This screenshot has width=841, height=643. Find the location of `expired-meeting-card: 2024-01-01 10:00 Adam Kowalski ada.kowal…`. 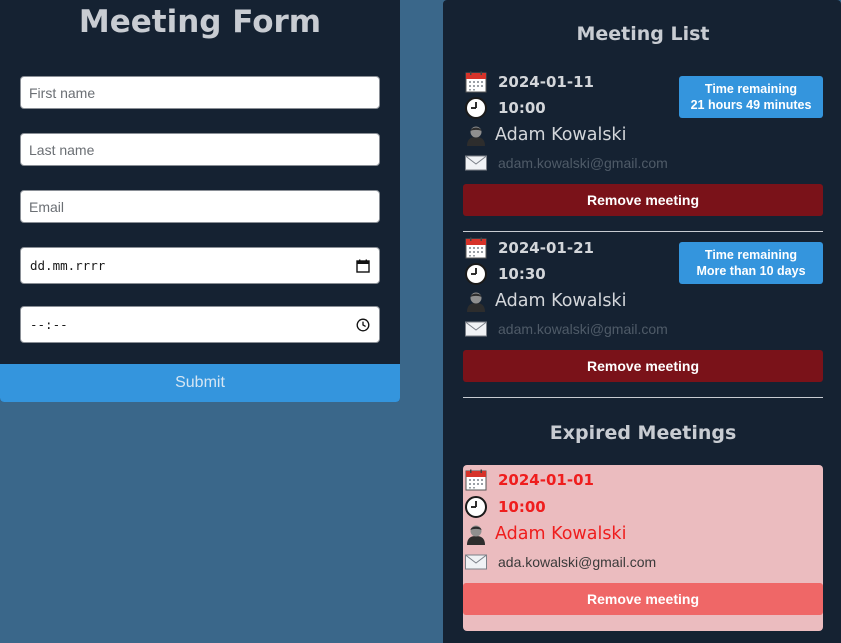

expired-meeting-card: 2024-01-01 10:00 Adam Kowalski ada.kowal… is located at coordinates (643, 548).